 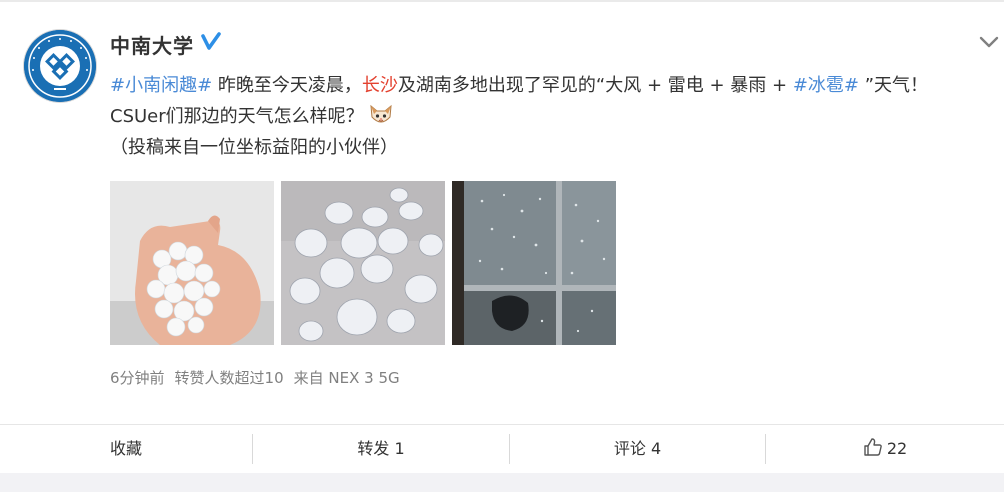 I want to click on comment-button: 评论 4, so click(x=637, y=449).